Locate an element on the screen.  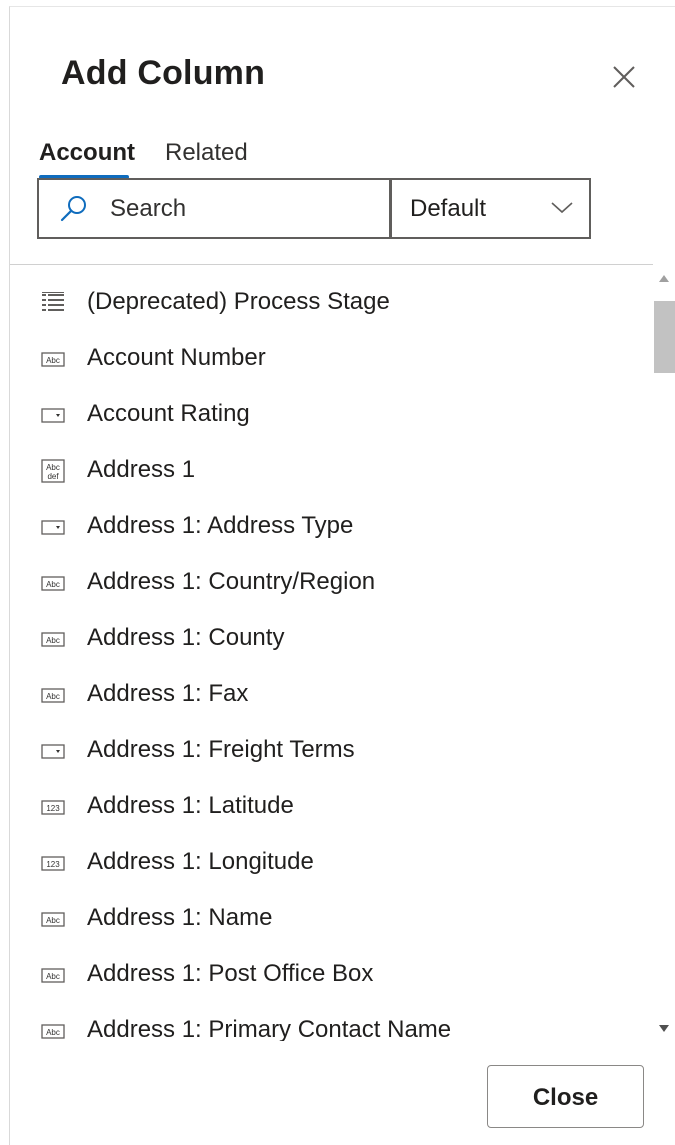
column-list-item: Abc Address 1: Country/Region is located at coordinates (331, 583).